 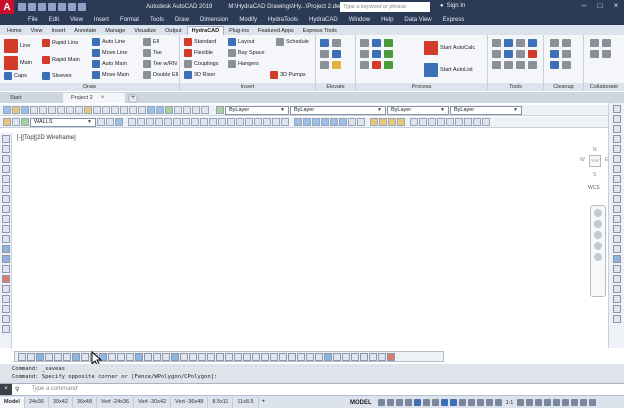 What do you see at coordinates (6, 329) in the screenshot?
I see `add-selected-icon` at bounding box center [6, 329].